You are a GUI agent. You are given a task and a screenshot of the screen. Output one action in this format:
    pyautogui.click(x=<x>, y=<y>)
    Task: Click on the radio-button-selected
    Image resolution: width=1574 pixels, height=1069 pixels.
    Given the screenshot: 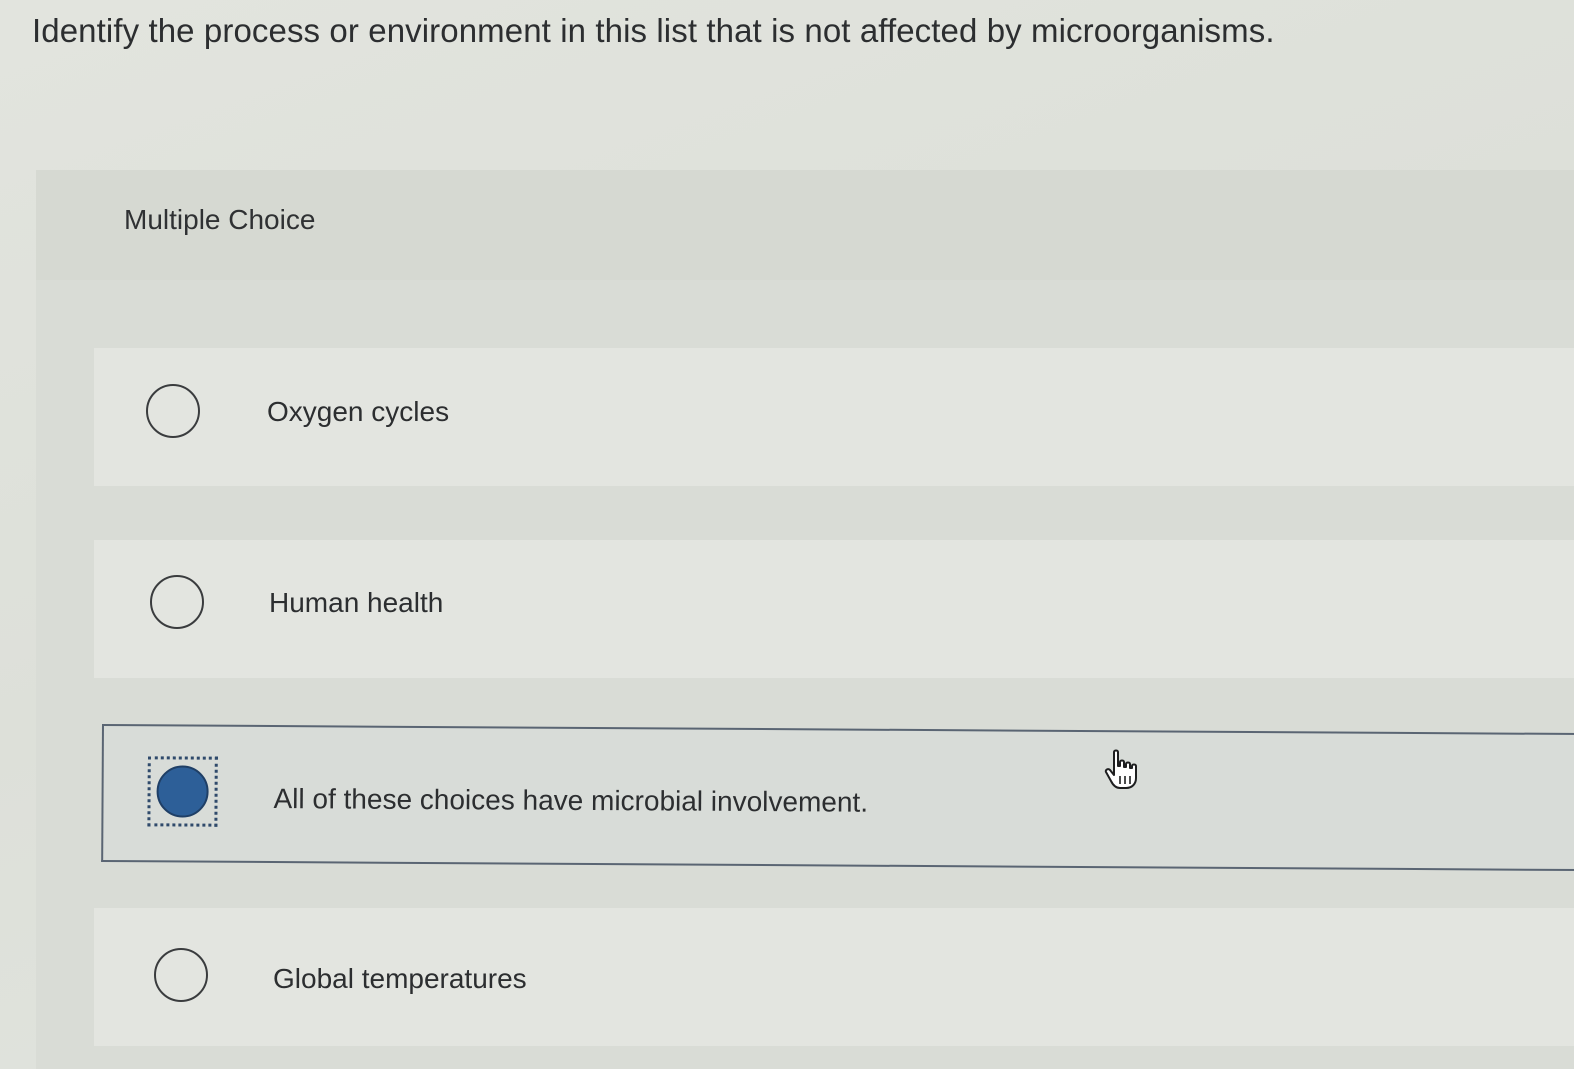 What is the action you would take?
    pyautogui.click(x=182, y=791)
    